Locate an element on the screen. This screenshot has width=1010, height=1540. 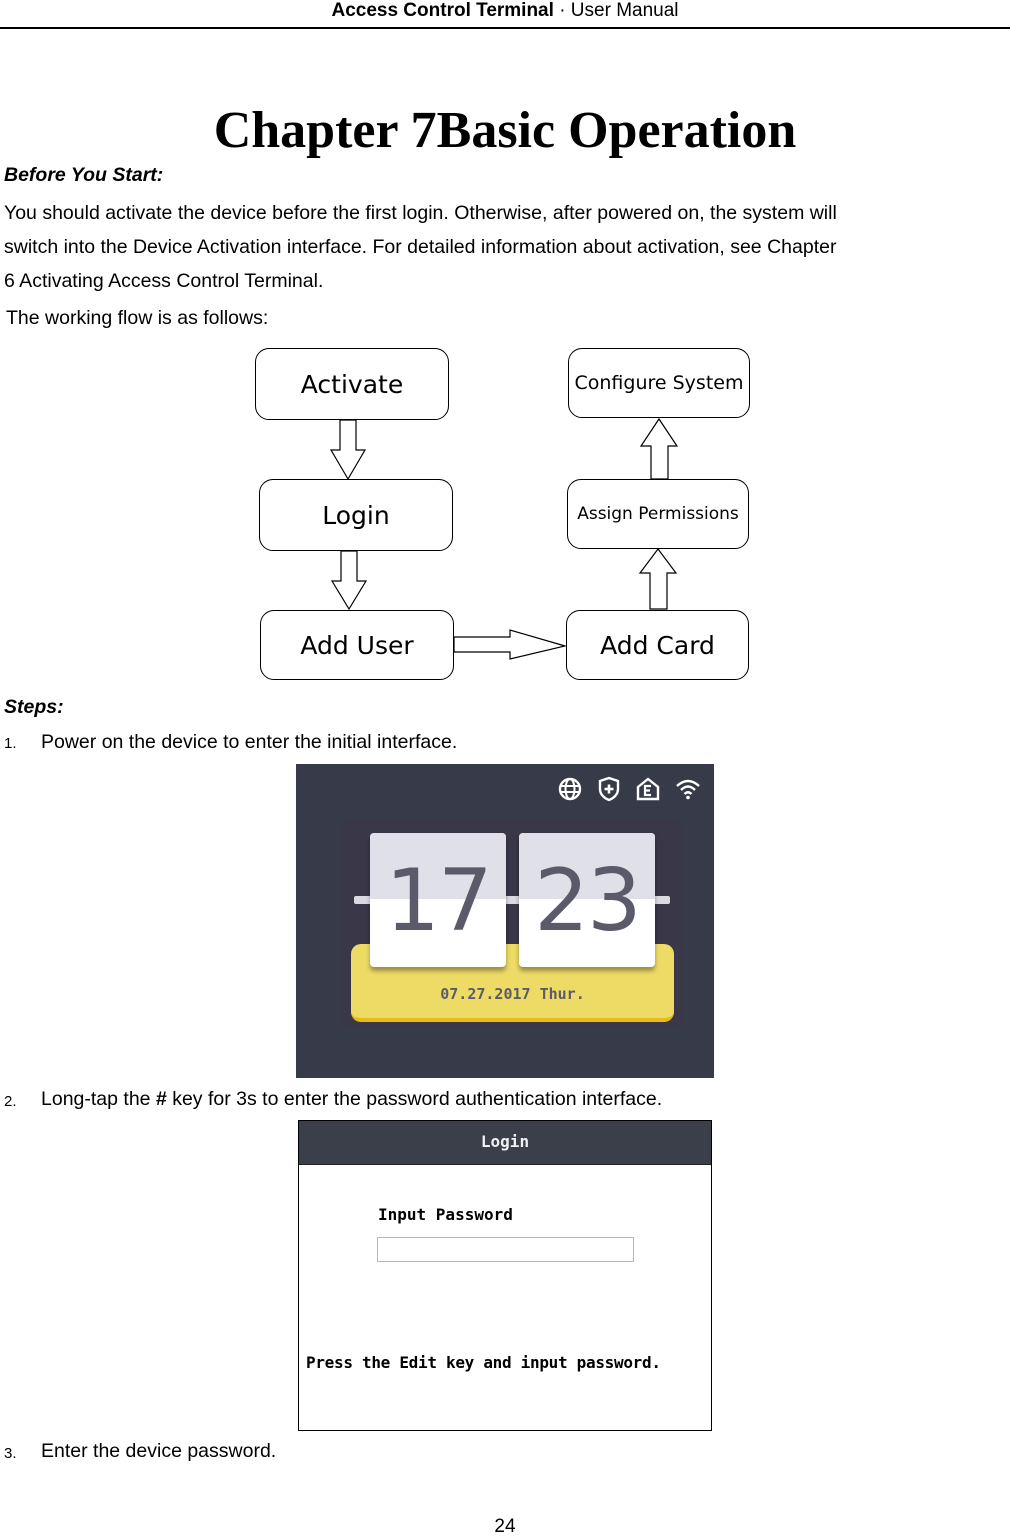
flow-node-activate: Activate is located at coordinates (352, 384).